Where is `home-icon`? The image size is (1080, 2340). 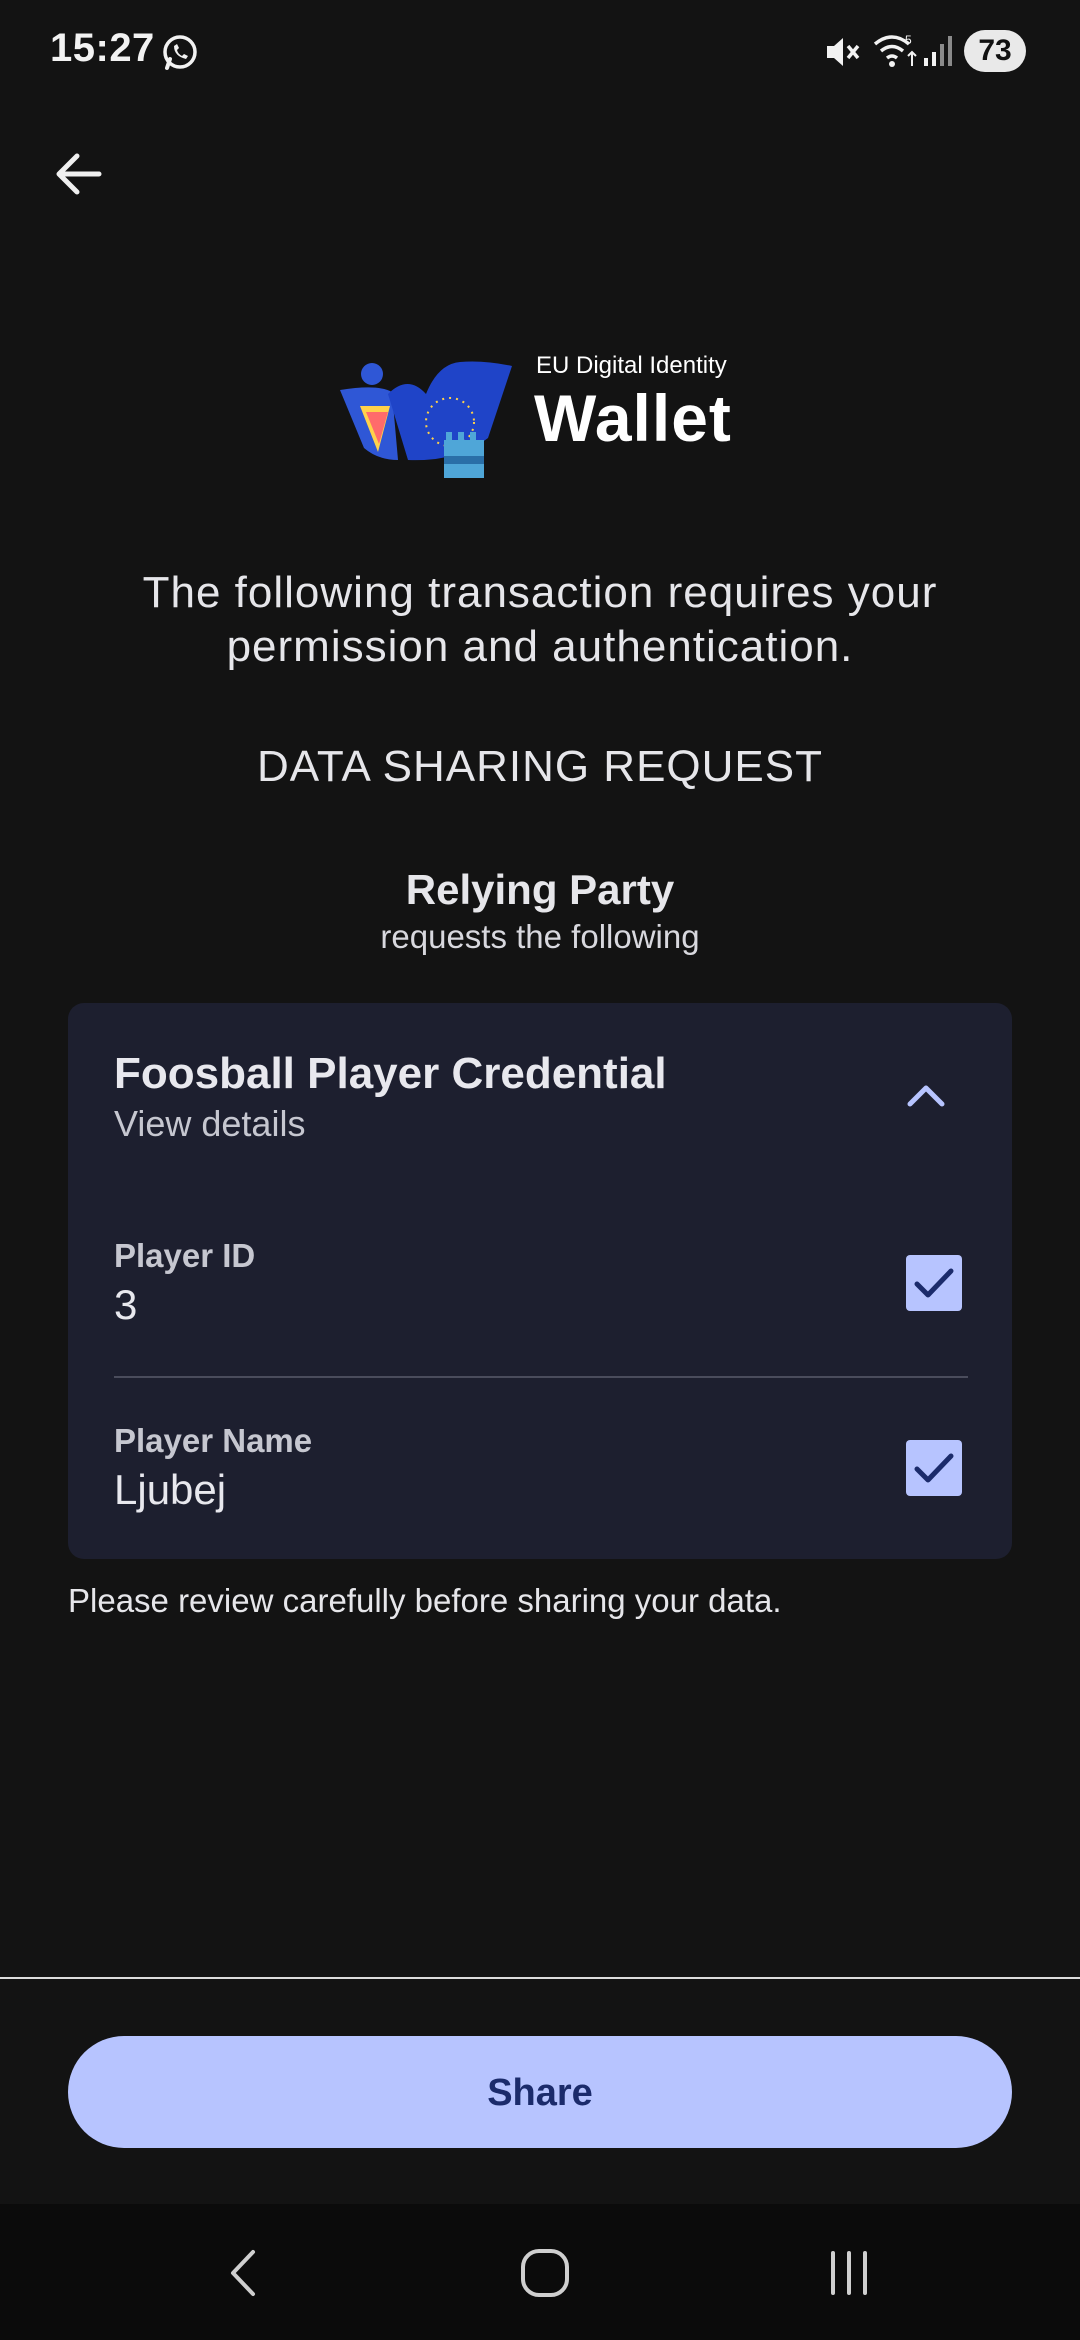
home-icon is located at coordinates (545, 2273).